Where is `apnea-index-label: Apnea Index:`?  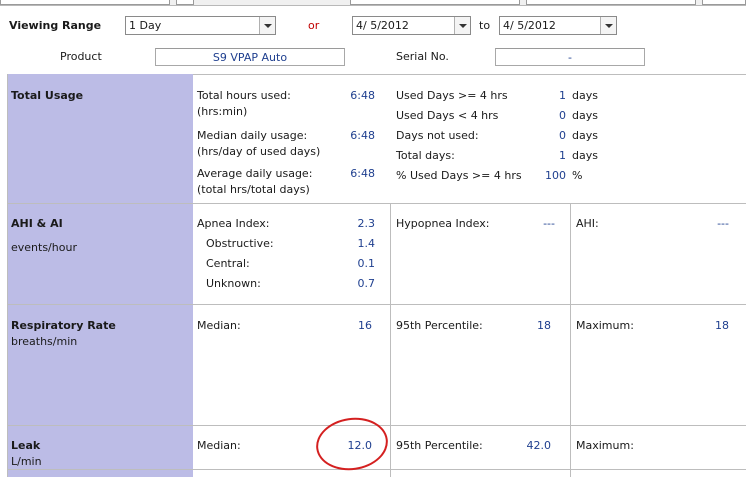
apnea-index-label: Apnea Index: is located at coordinates (233, 223).